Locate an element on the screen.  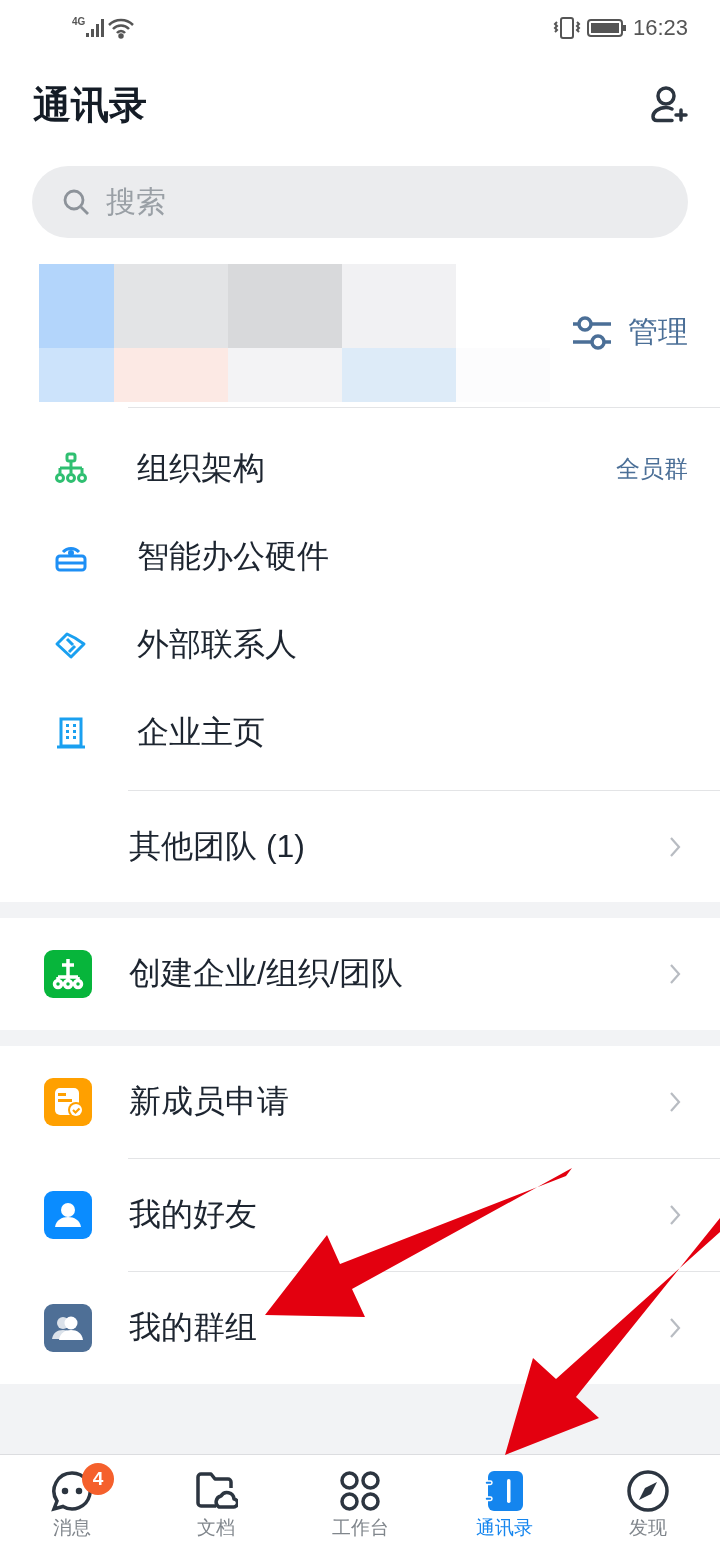
application-icon is located at coordinates (68, 1102).